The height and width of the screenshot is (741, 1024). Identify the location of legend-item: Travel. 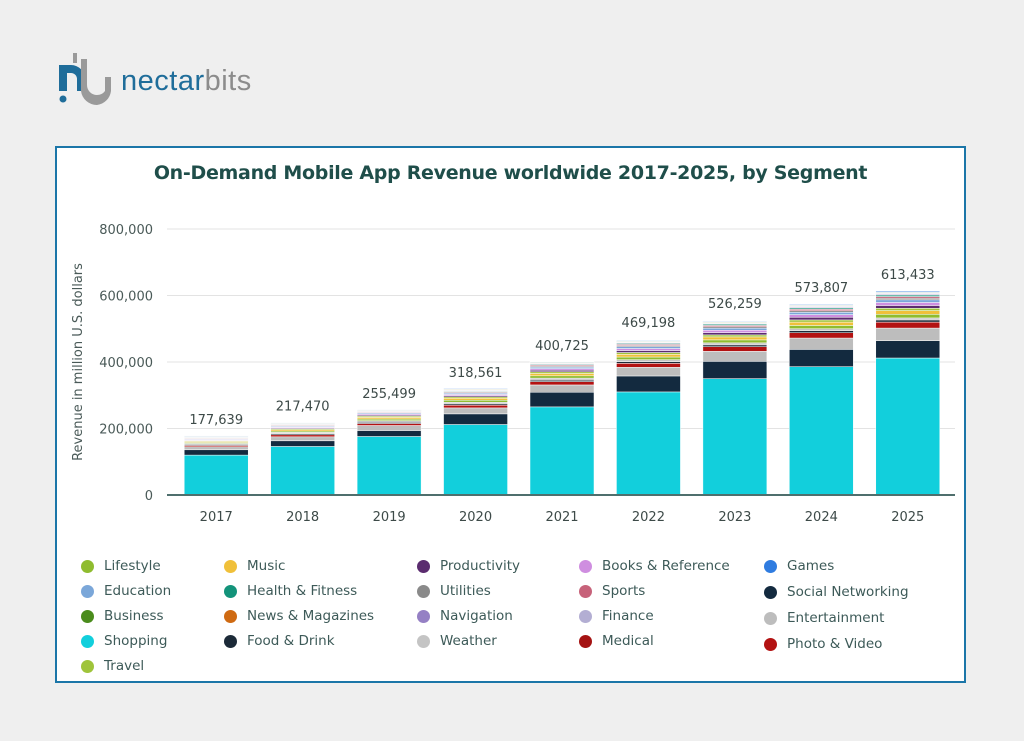
(112, 666).